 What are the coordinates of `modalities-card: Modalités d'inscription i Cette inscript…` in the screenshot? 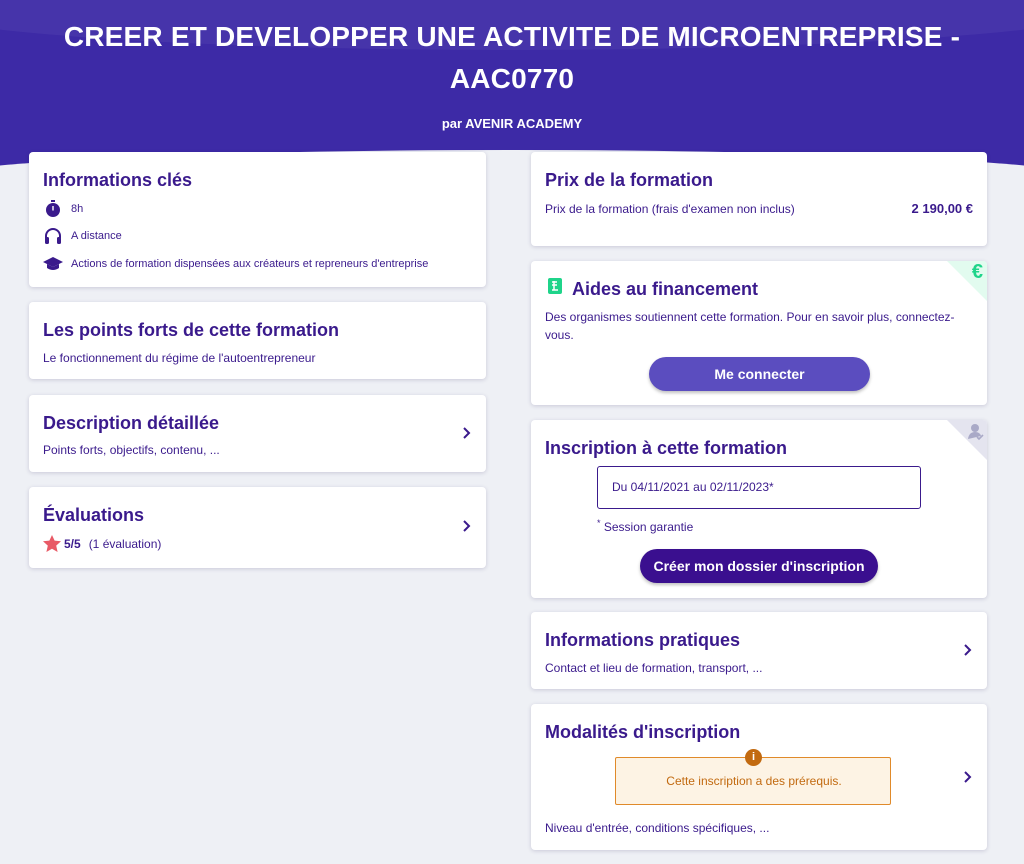 It's located at (759, 777).